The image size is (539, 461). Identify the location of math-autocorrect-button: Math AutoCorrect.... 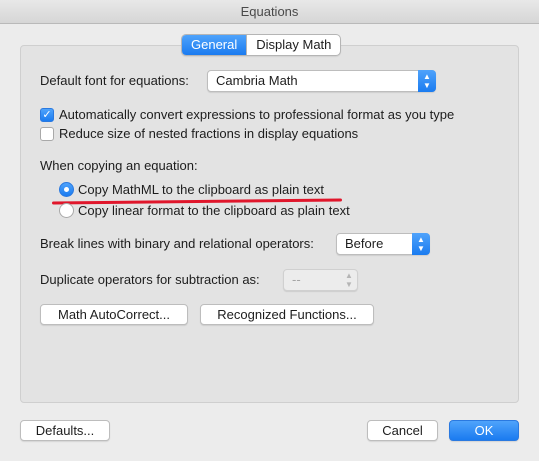
(114, 314).